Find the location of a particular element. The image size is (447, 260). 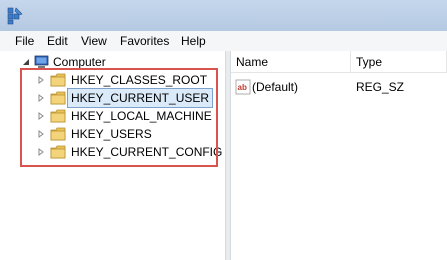

title-bar is located at coordinates (223, 15).